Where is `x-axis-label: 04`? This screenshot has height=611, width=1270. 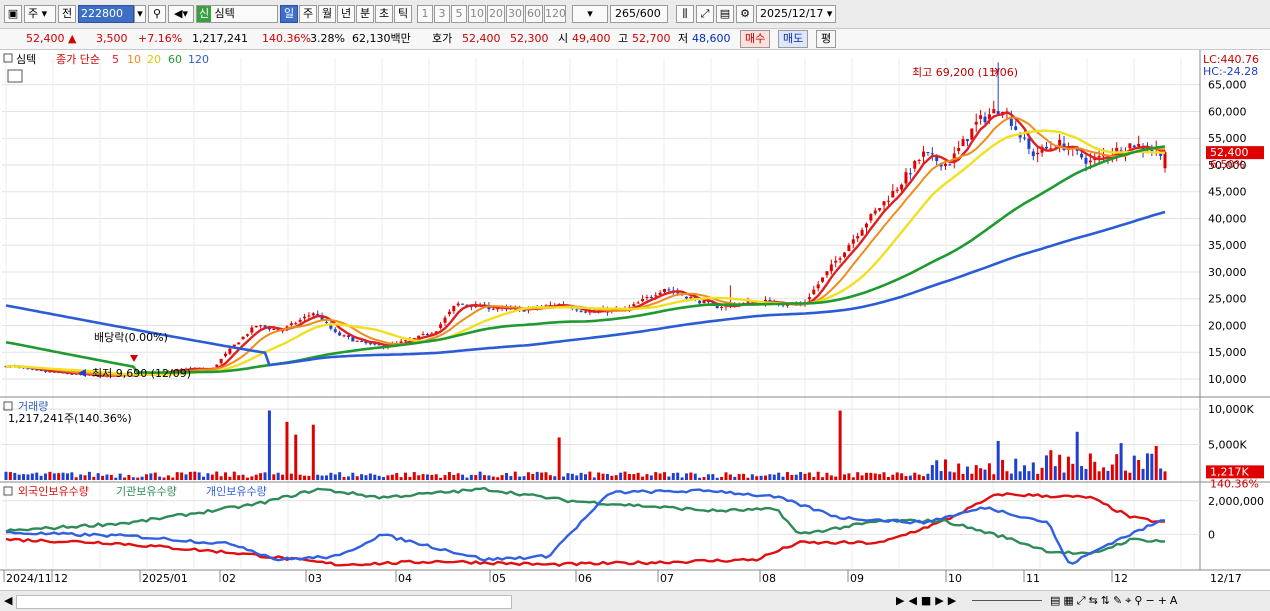 x-axis-label: 04 is located at coordinates (405, 578).